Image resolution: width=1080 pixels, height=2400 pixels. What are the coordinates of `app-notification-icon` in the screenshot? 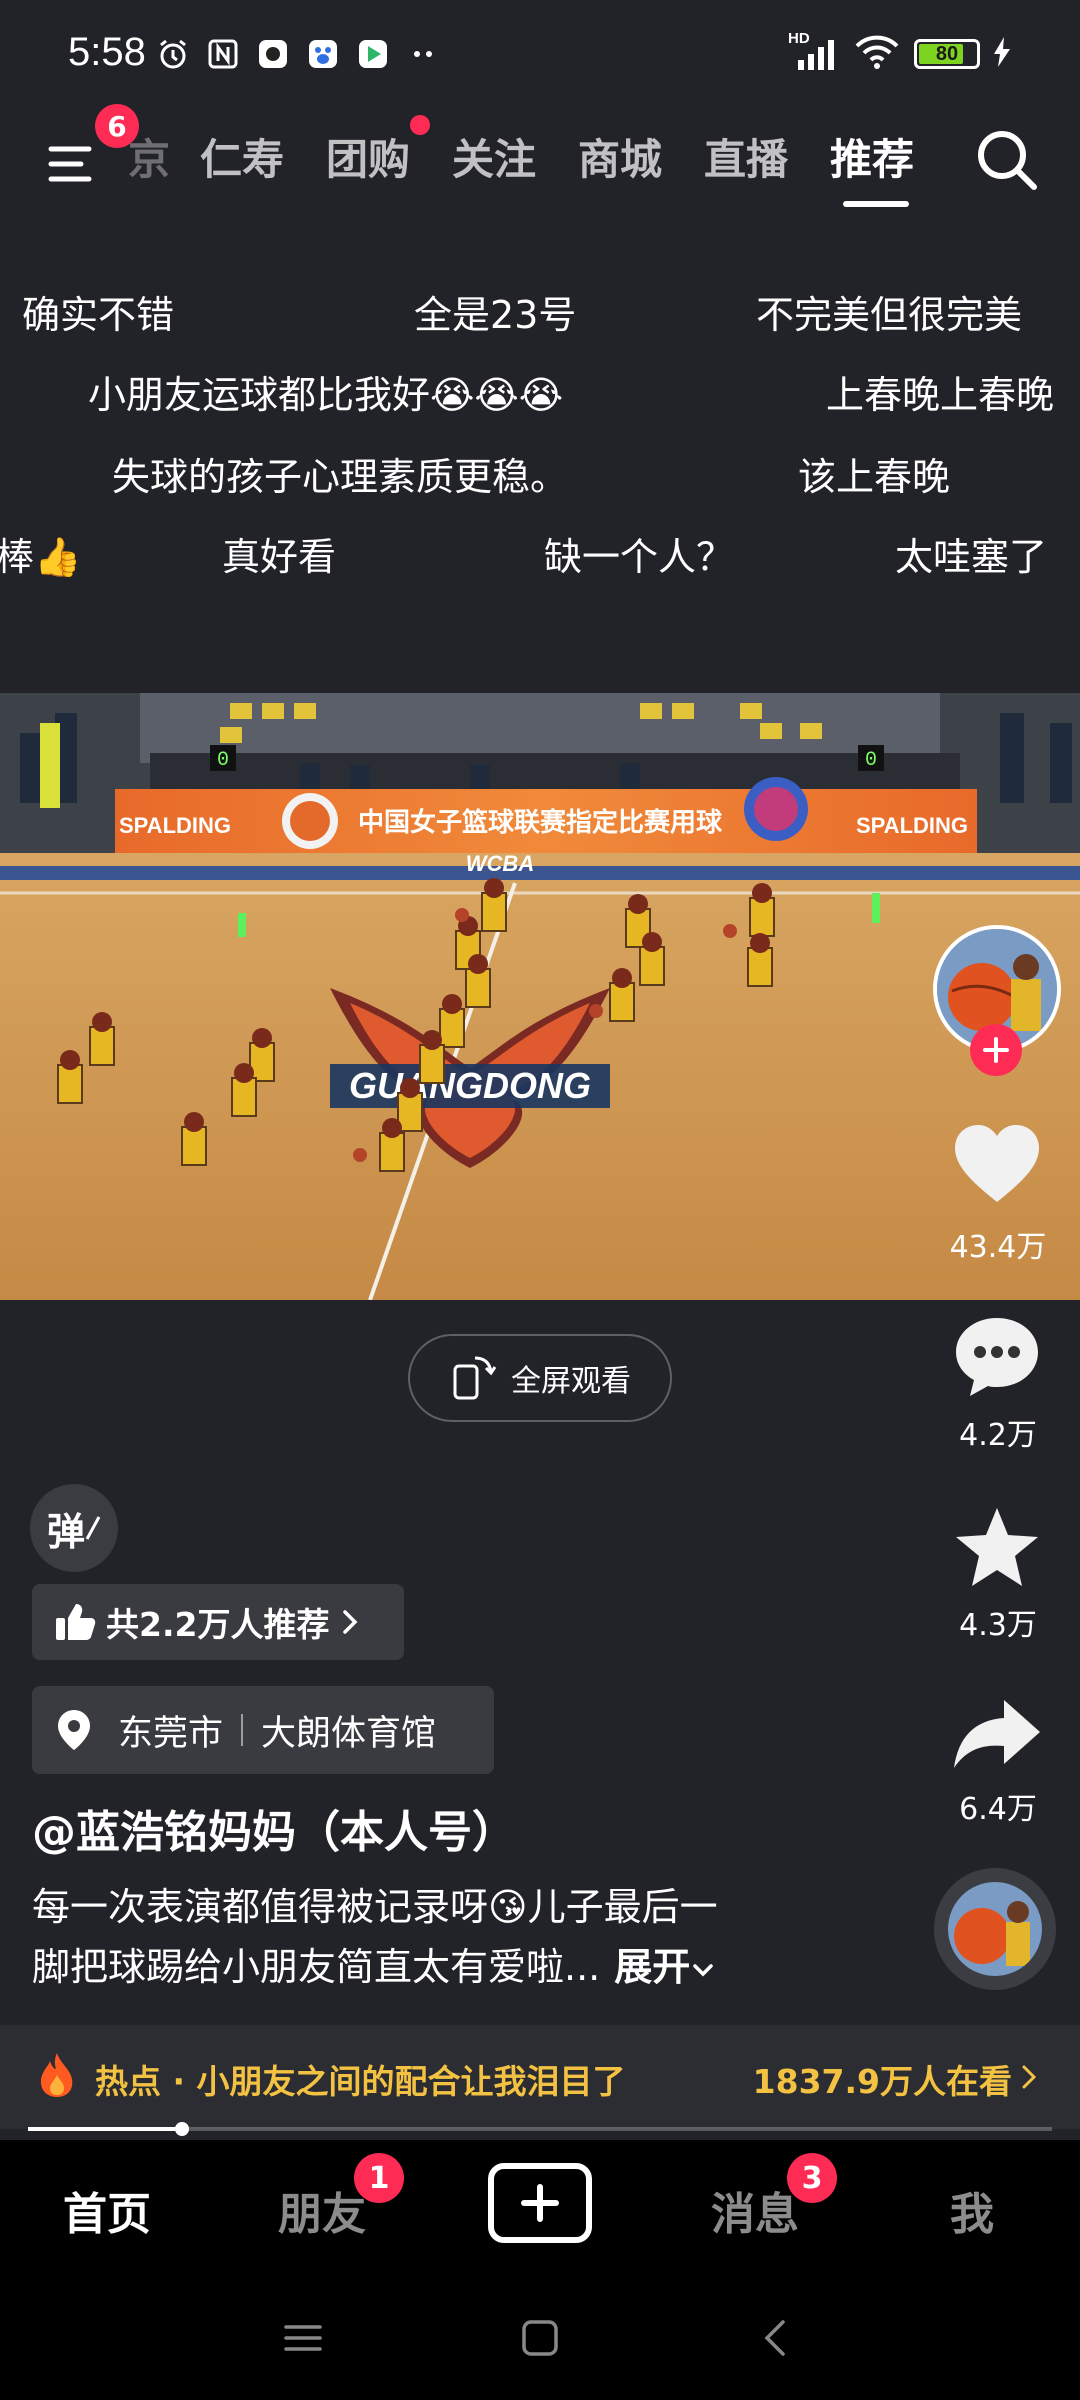 It's located at (273, 54).